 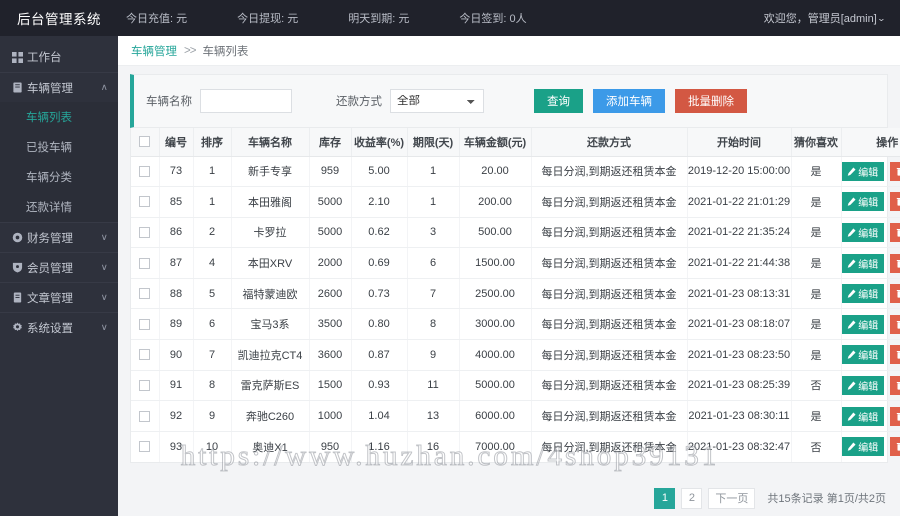 What do you see at coordinates (59, 117) in the screenshot?
I see `sidebar-item-vehicle-list: 车辆列表` at bounding box center [59, 117].